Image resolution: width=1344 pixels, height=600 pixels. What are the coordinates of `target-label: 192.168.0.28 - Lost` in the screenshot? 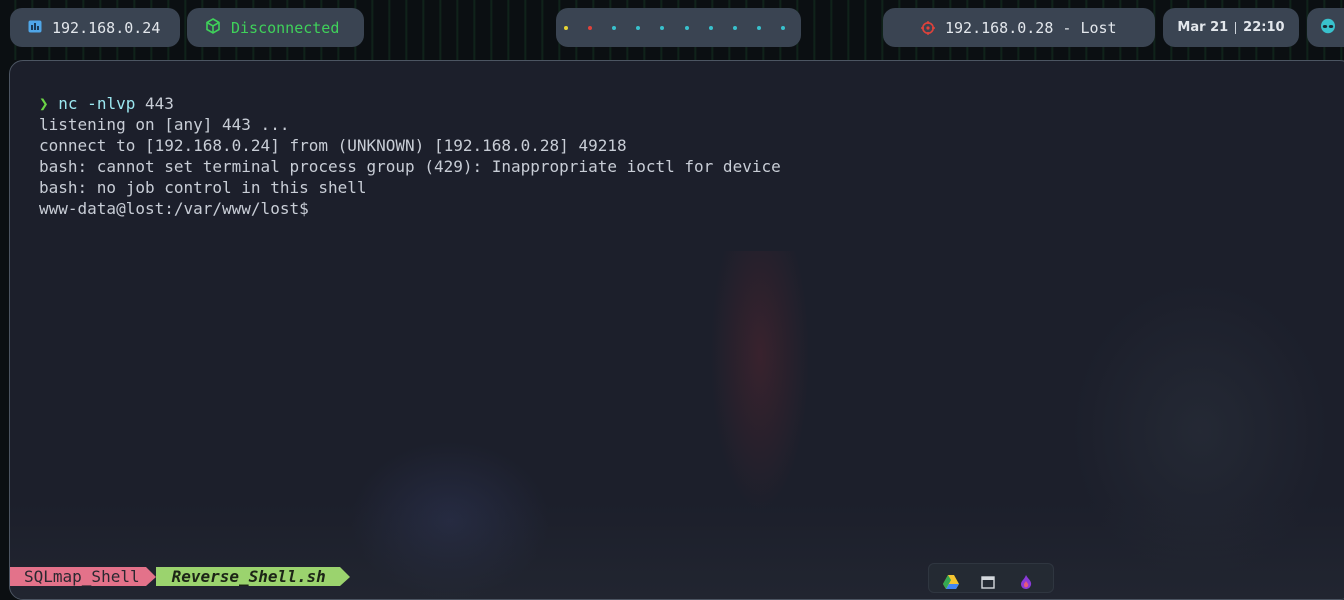 It's located at (1031, 27).